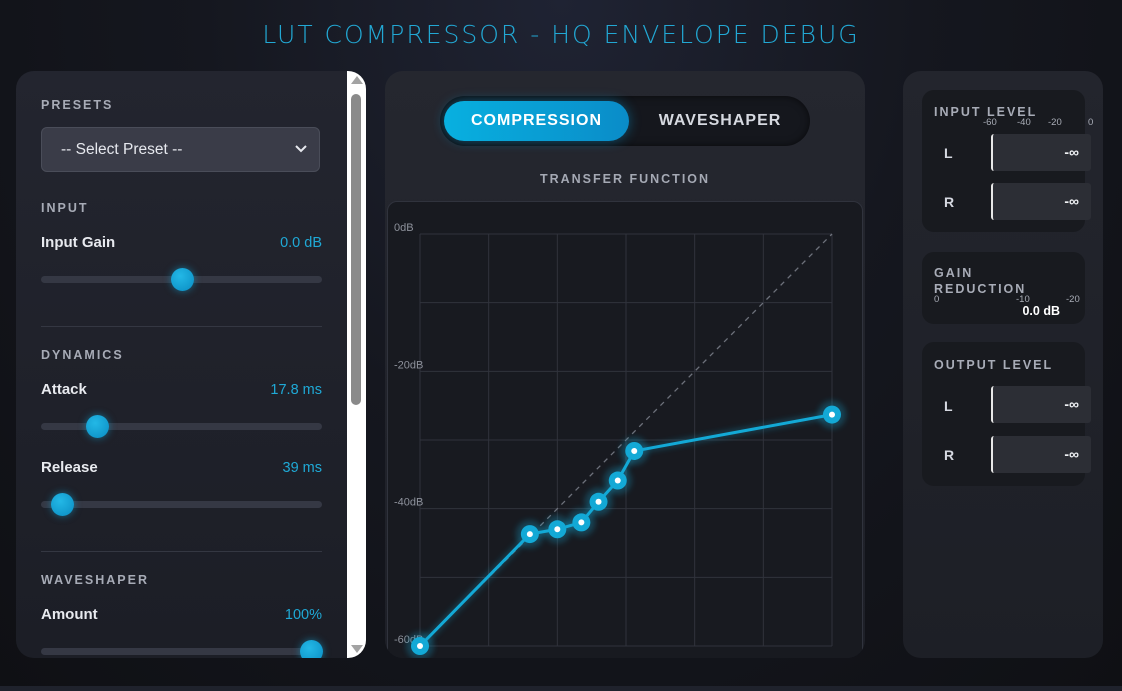 The height and width of the screenshot is (691, 1122). Describe the element at coordinates (78, 242) in the screenshot. I see `input-gain-label: Input Gain` at that location.